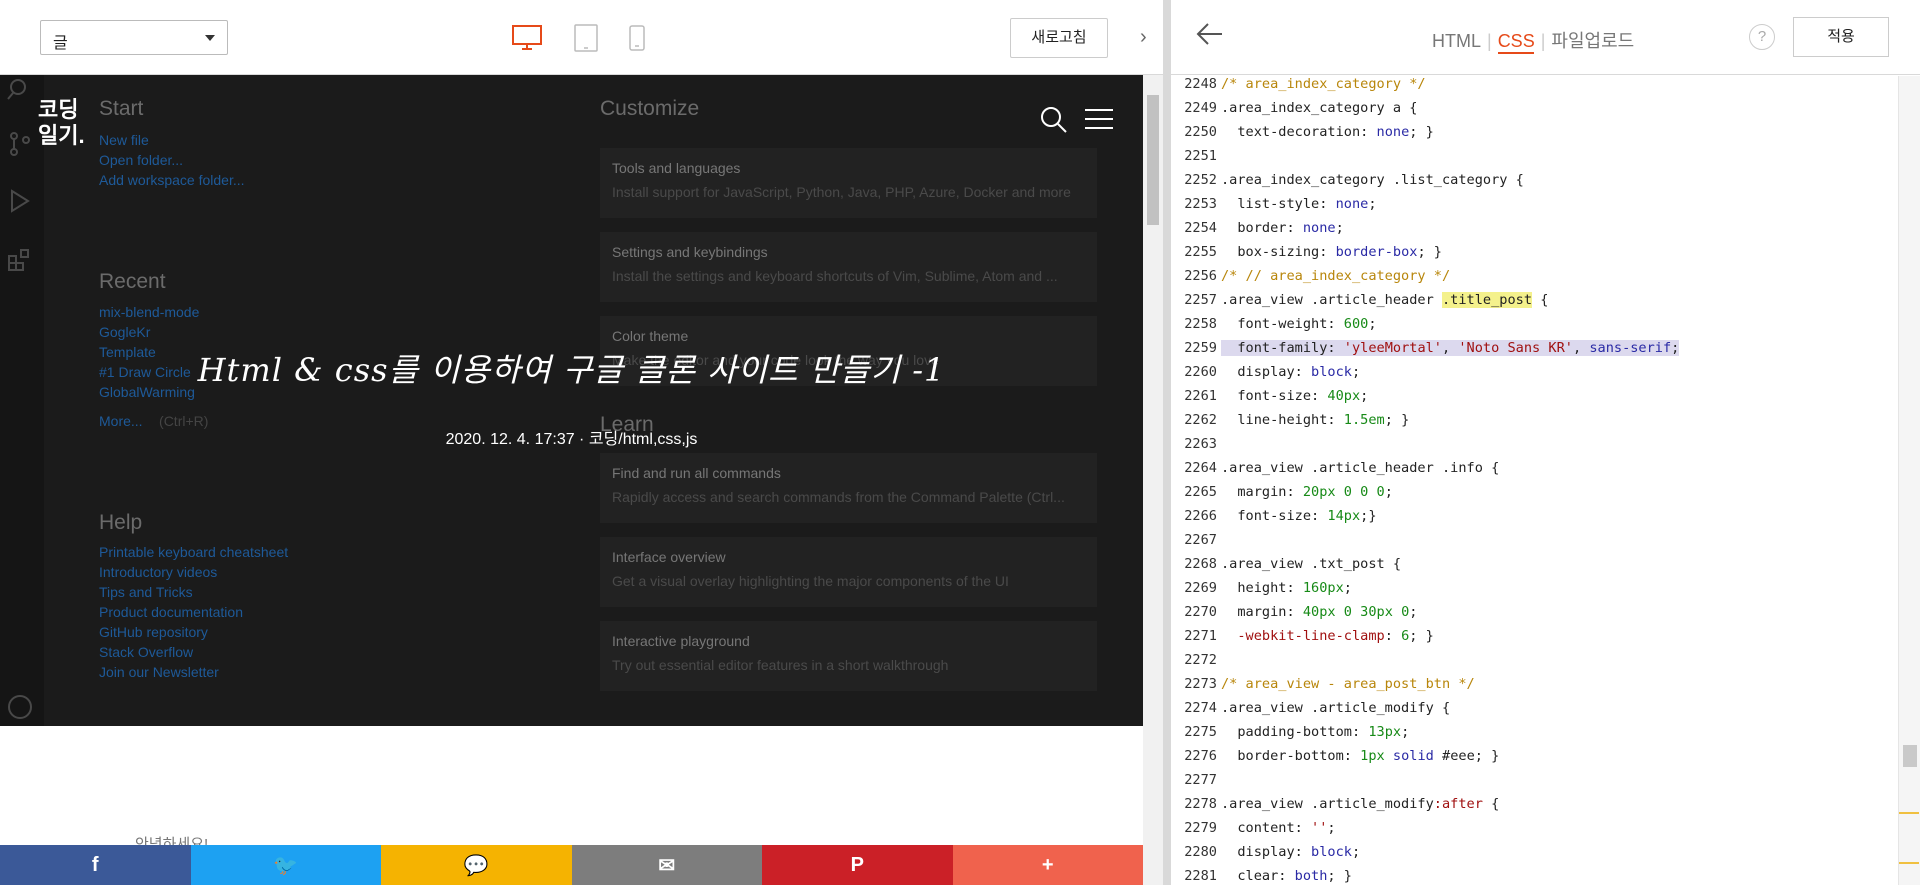  I want to click on collapse-panel-icon: ›, so click(1143, 37).